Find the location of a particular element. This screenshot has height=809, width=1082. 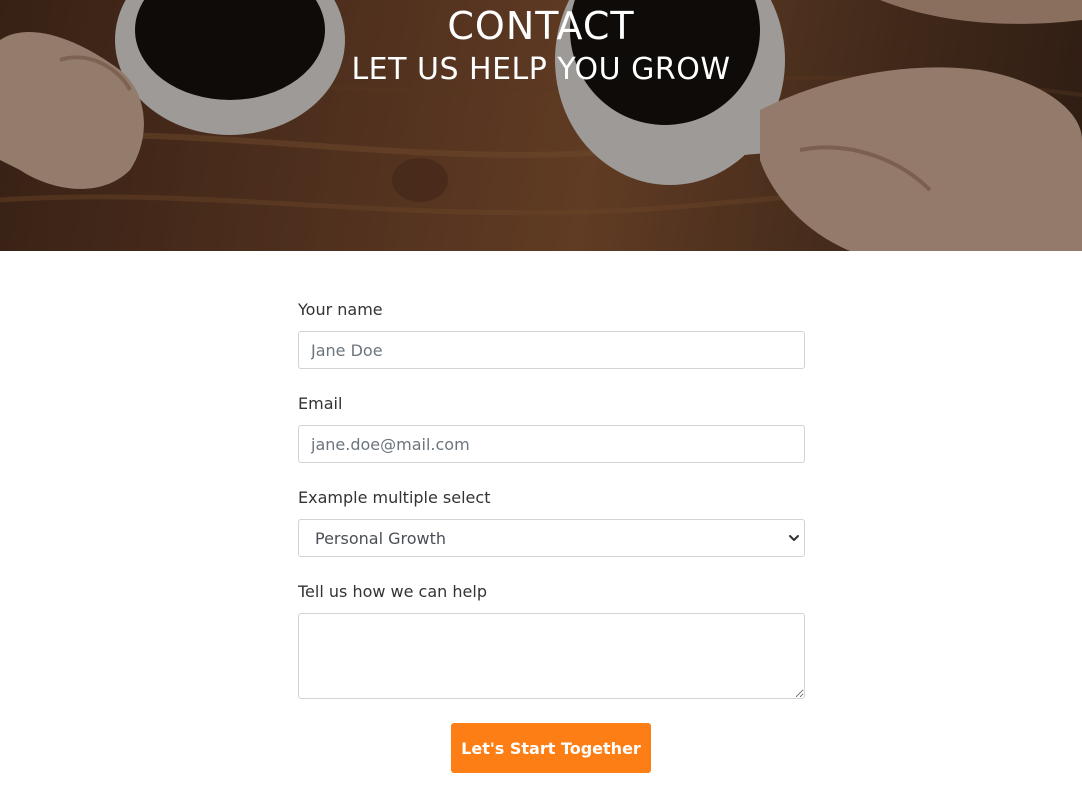

select-selected-value: Personal Growth is located at coordinates (381, 538).